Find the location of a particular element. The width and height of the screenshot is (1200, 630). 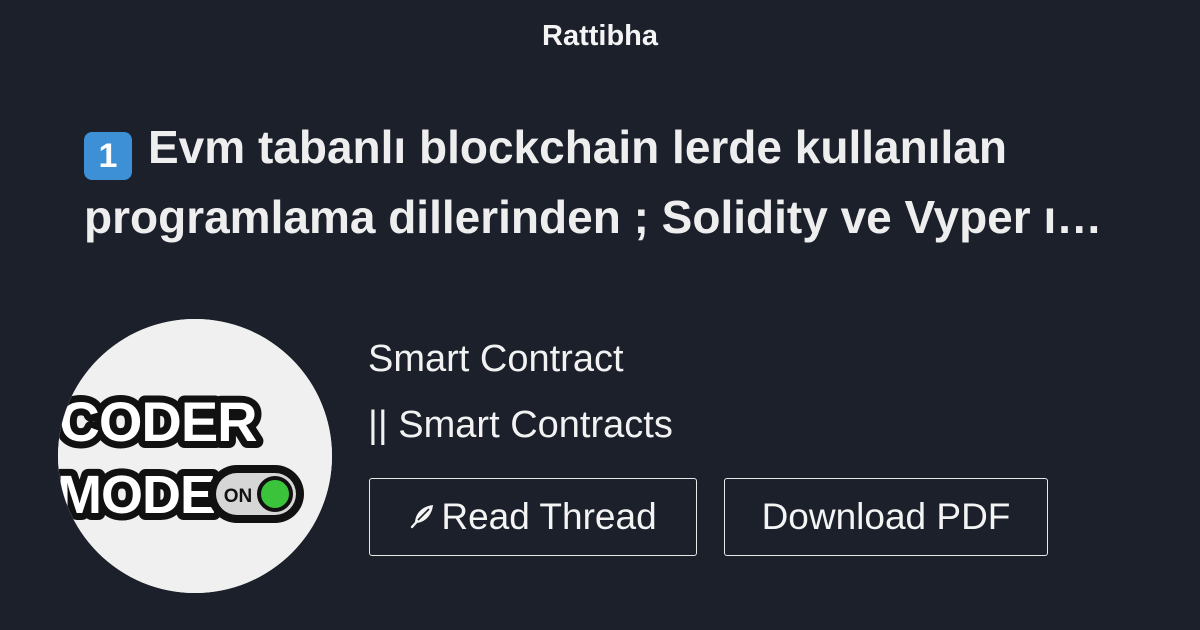

download-pdf-label: Download PDF is located at coordinates (886, 516).